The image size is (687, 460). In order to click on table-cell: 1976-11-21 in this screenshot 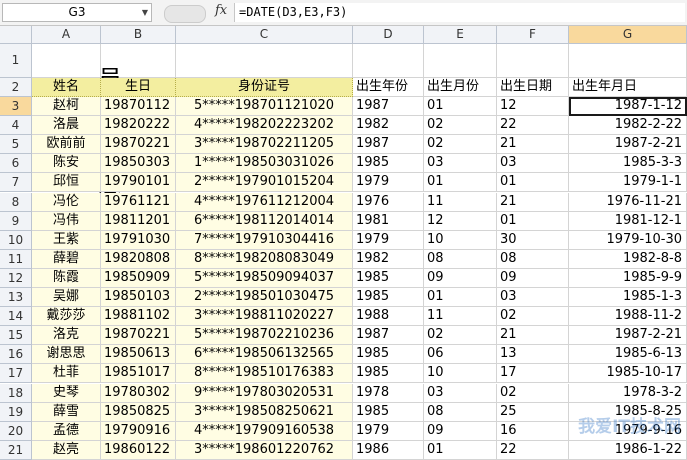, I will do `click(628, 202)`.